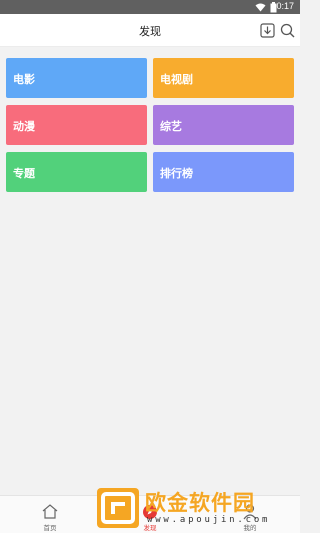  Describe the element at coordinates (50, 528) in the screenshot. I see `tab-home-label: 首页` at that location.